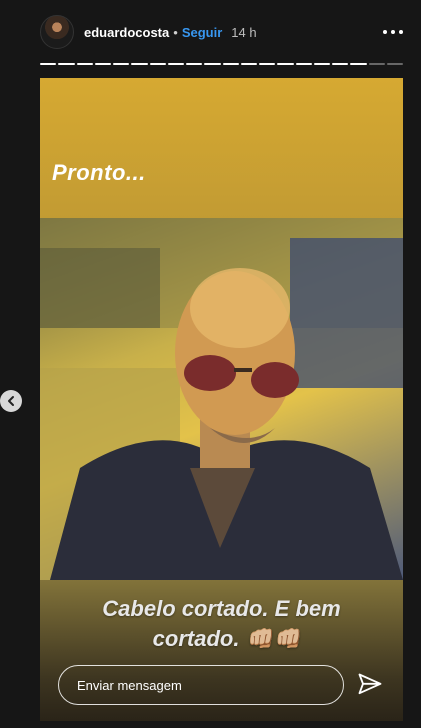 This screenshot has height=728, width=421. I want to click on message-input, so click(201, 685).